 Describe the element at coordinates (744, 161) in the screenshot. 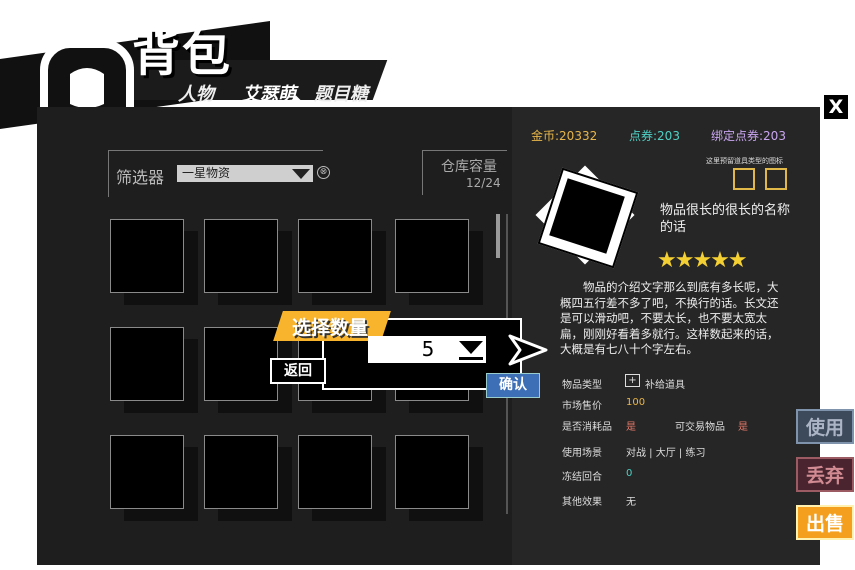

I see `type-icon-tip: 这里预留道具类型的图标` at that location.